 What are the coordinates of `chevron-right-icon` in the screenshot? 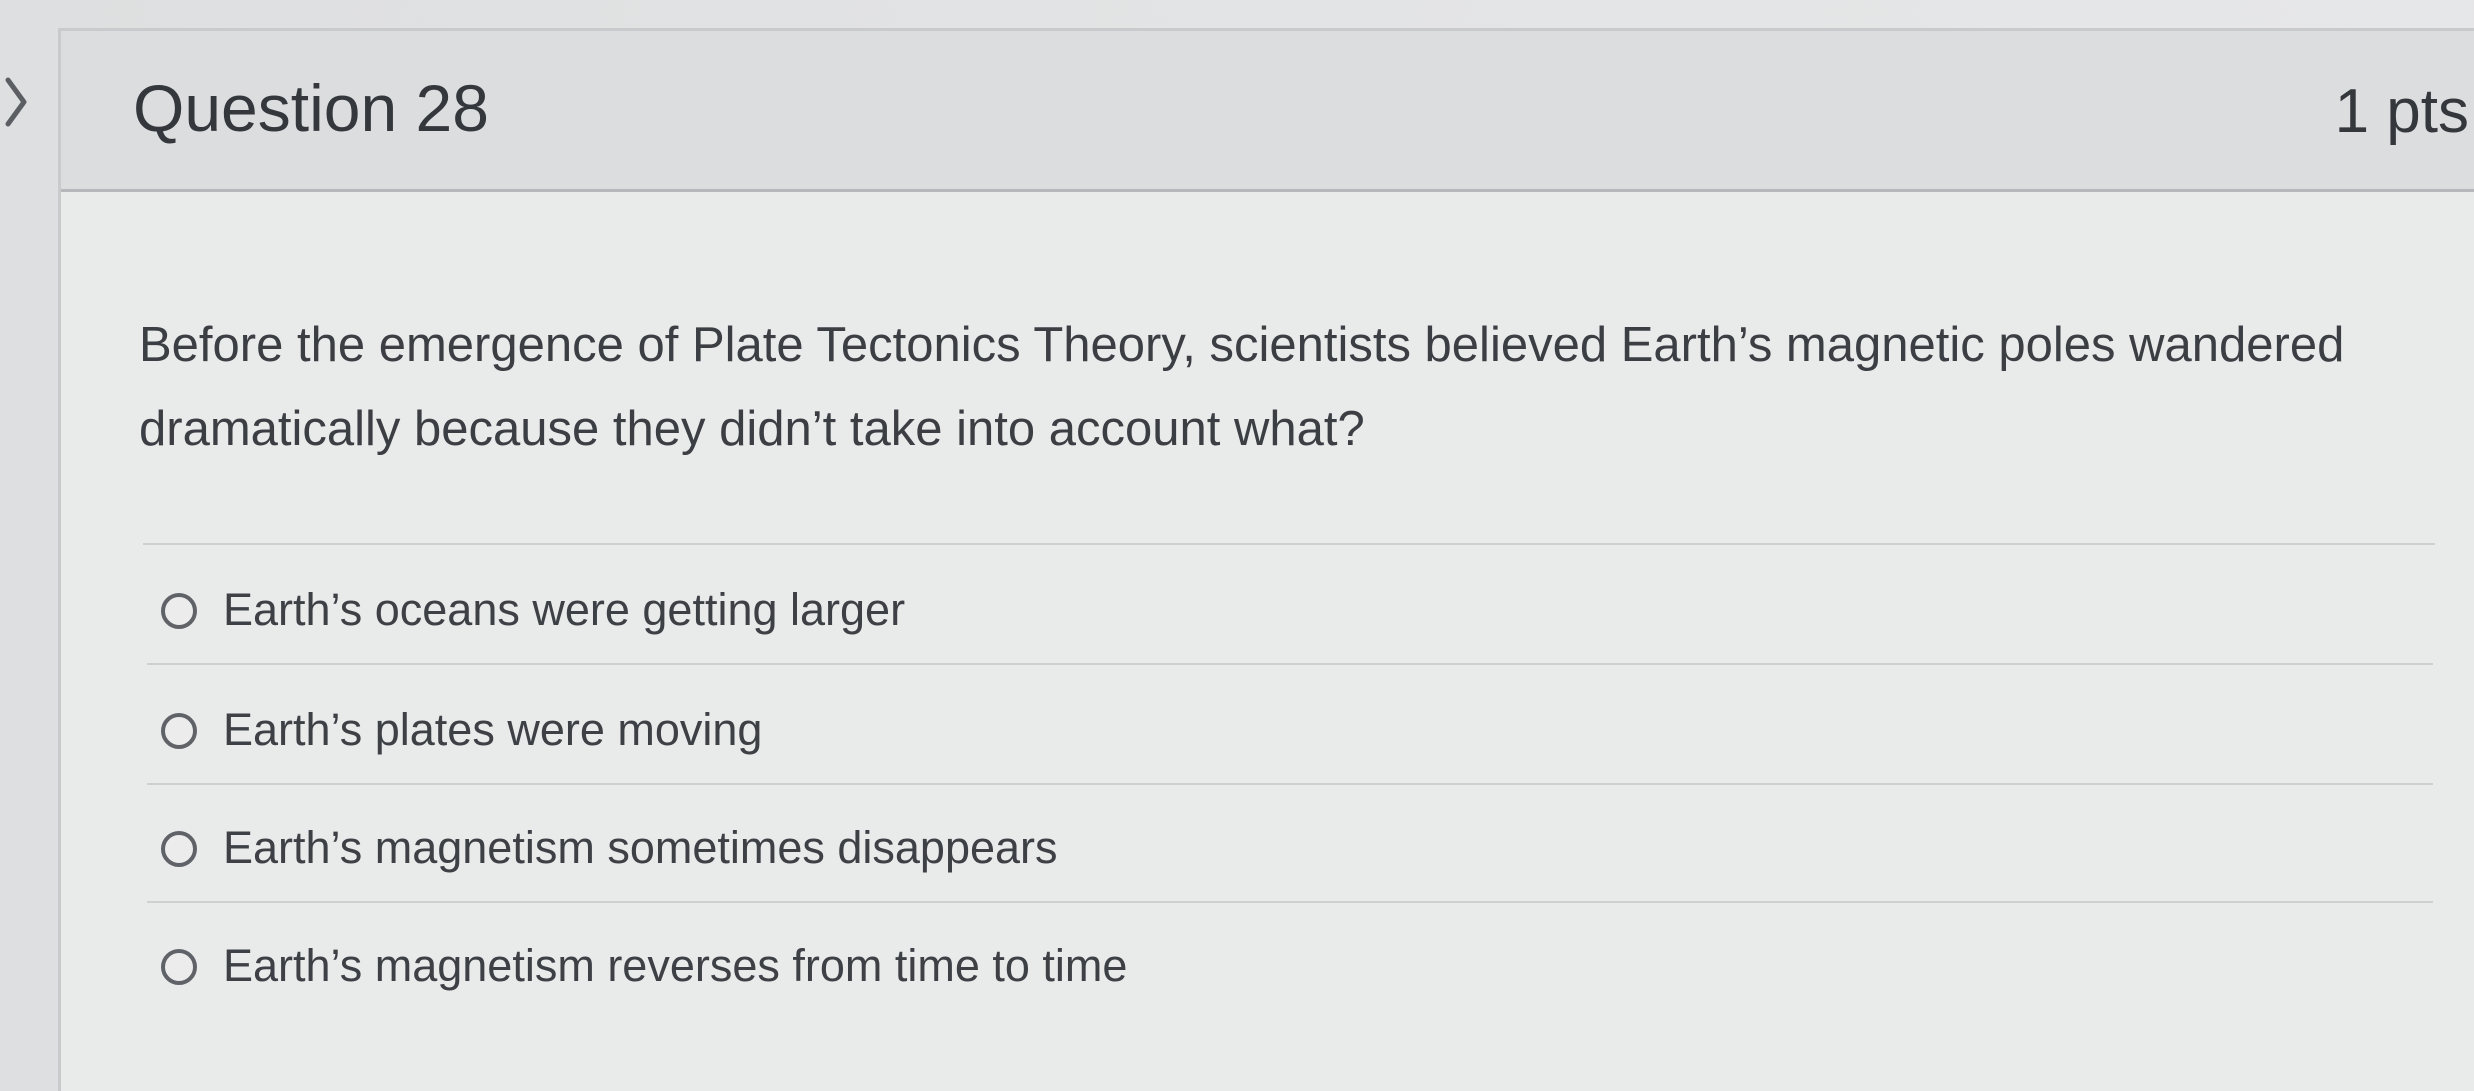 It's located at (22, 102).